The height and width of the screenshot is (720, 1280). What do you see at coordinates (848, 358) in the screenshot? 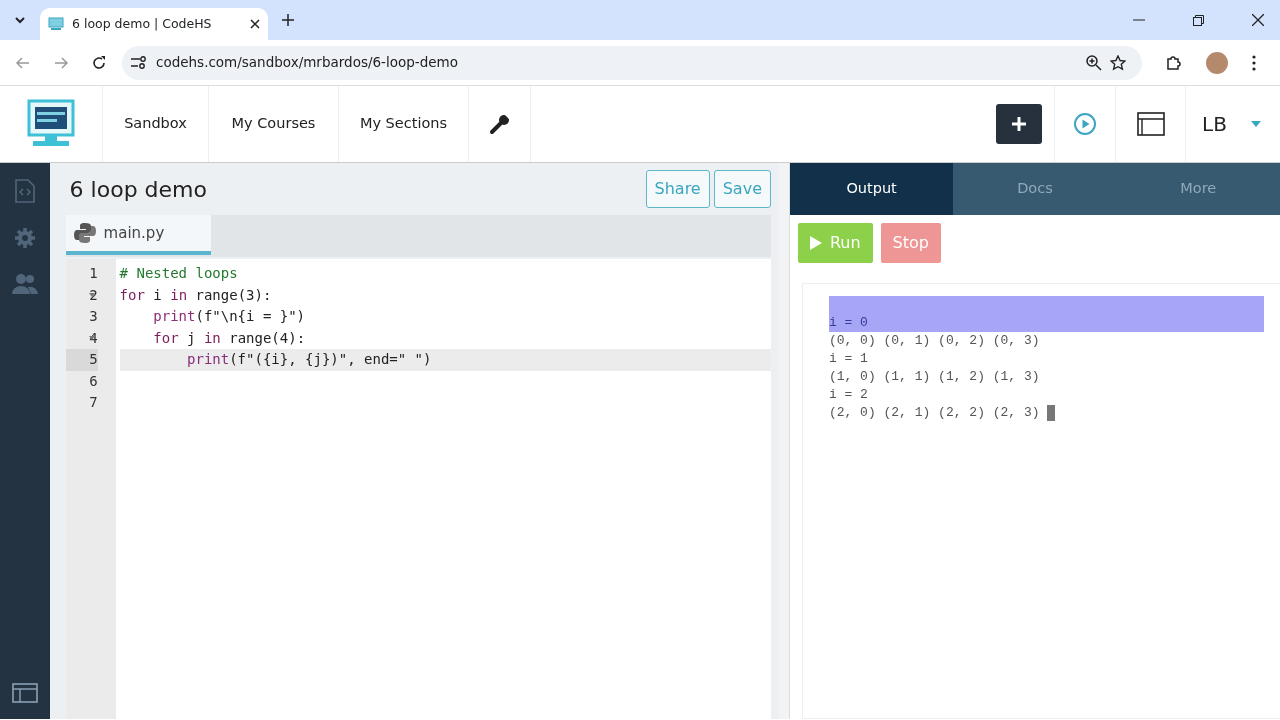
I see `output-line: i = 1` at bounding box center [848, 358].